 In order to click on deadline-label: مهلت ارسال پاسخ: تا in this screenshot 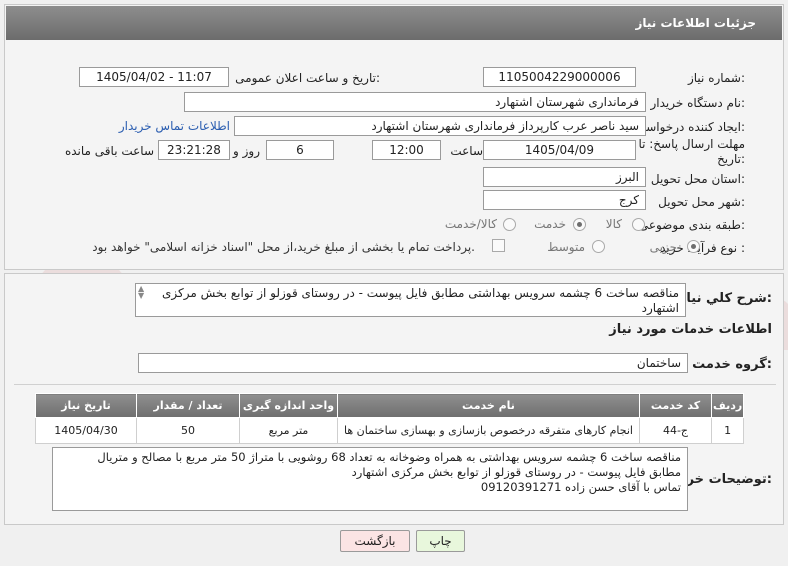, I will do `click(691, 144)`.